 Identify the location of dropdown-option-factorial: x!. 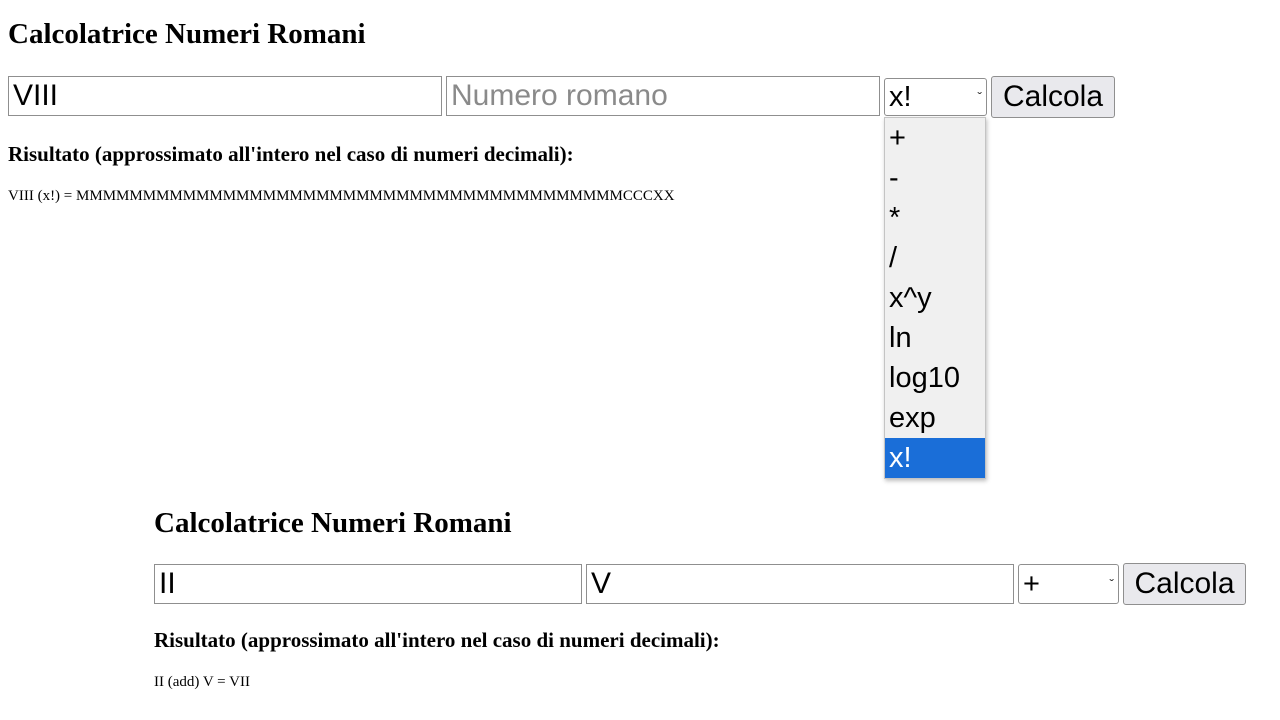
(935, 458).